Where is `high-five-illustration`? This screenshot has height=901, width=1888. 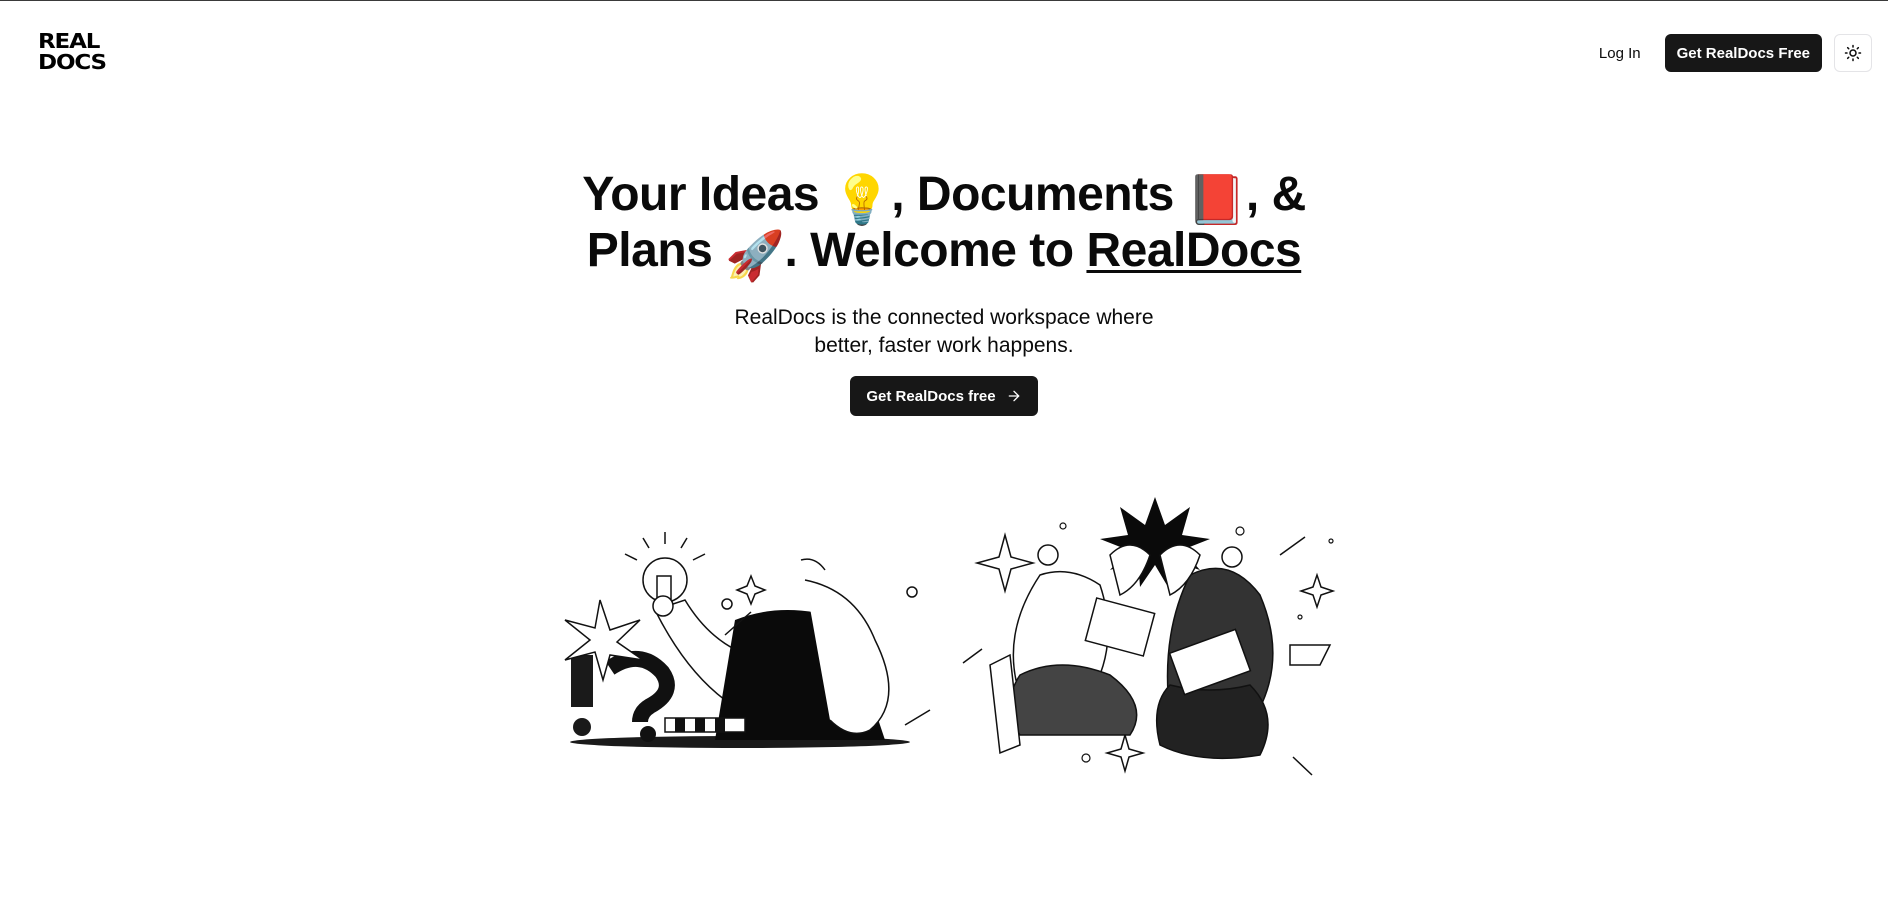
high-five-illustration is located at coordinates (1149, 636).